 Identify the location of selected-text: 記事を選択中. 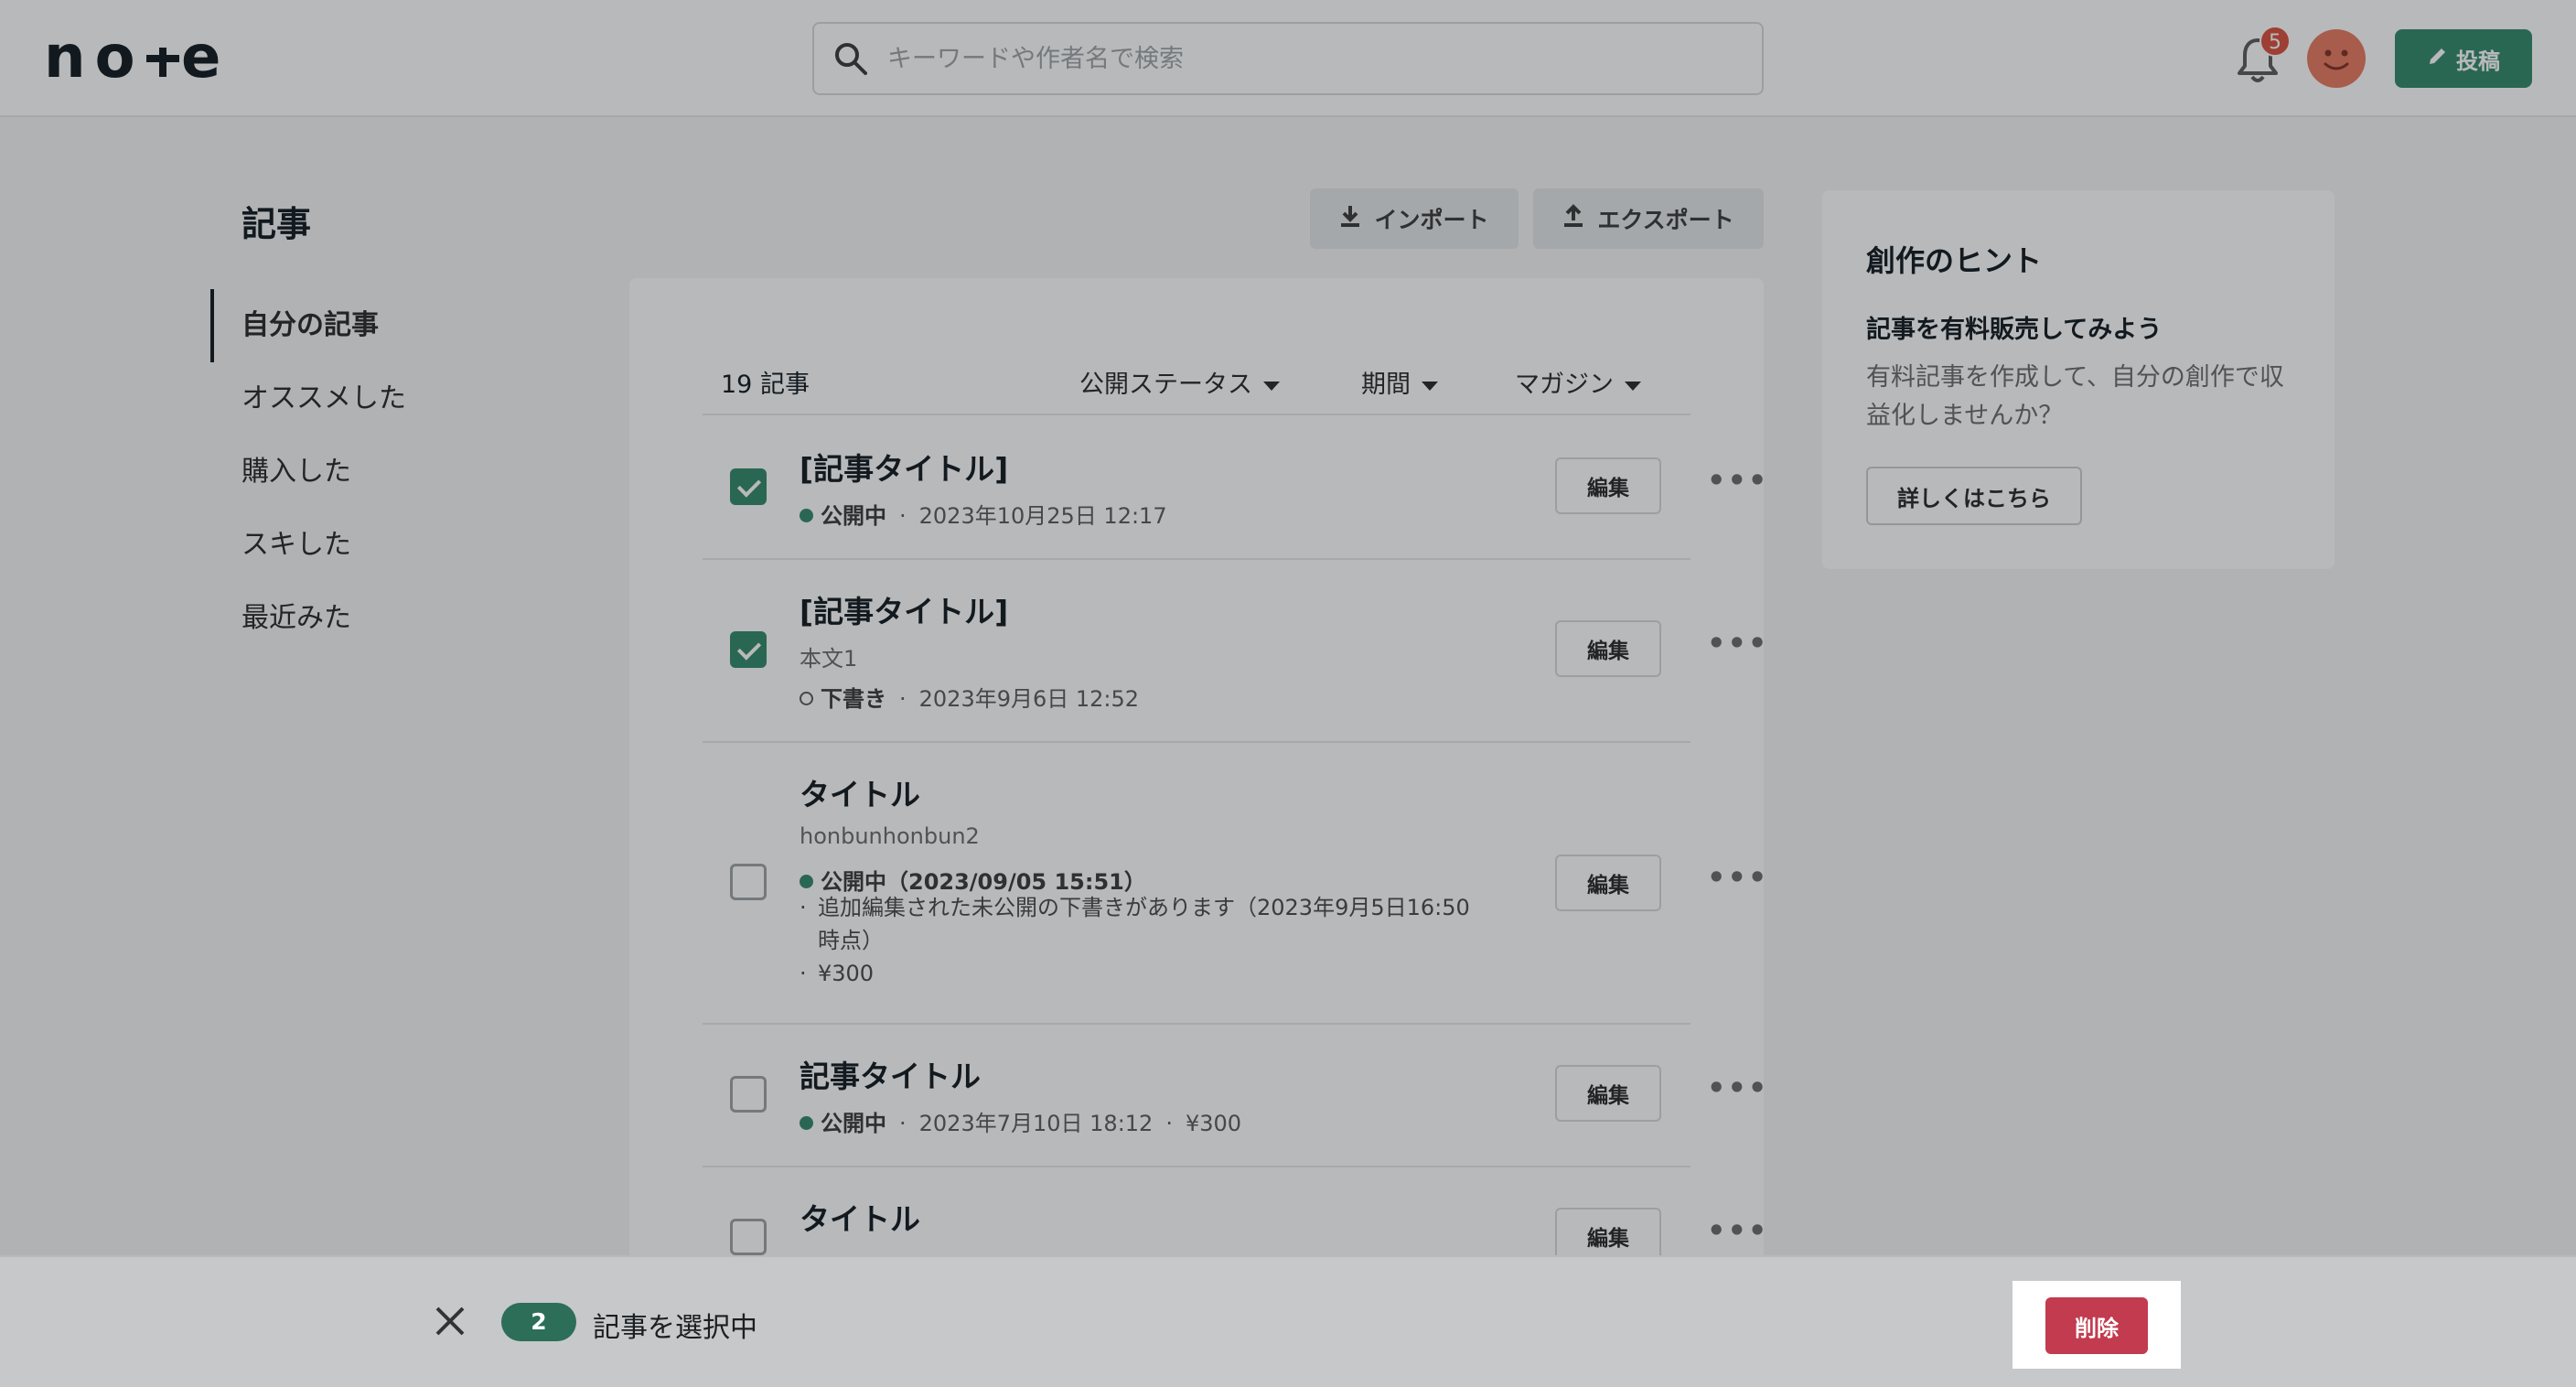
(675, 1328).